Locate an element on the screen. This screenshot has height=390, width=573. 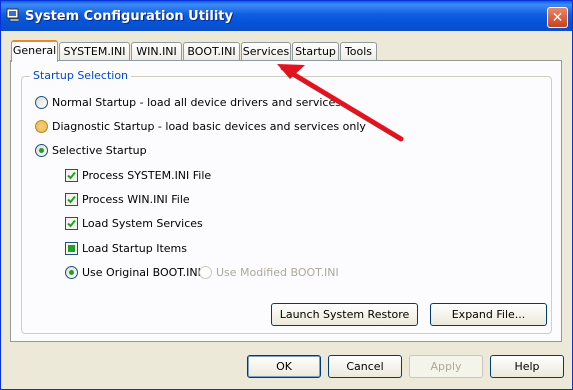
close-icon: ✕ is located at coordinates (557, 17).